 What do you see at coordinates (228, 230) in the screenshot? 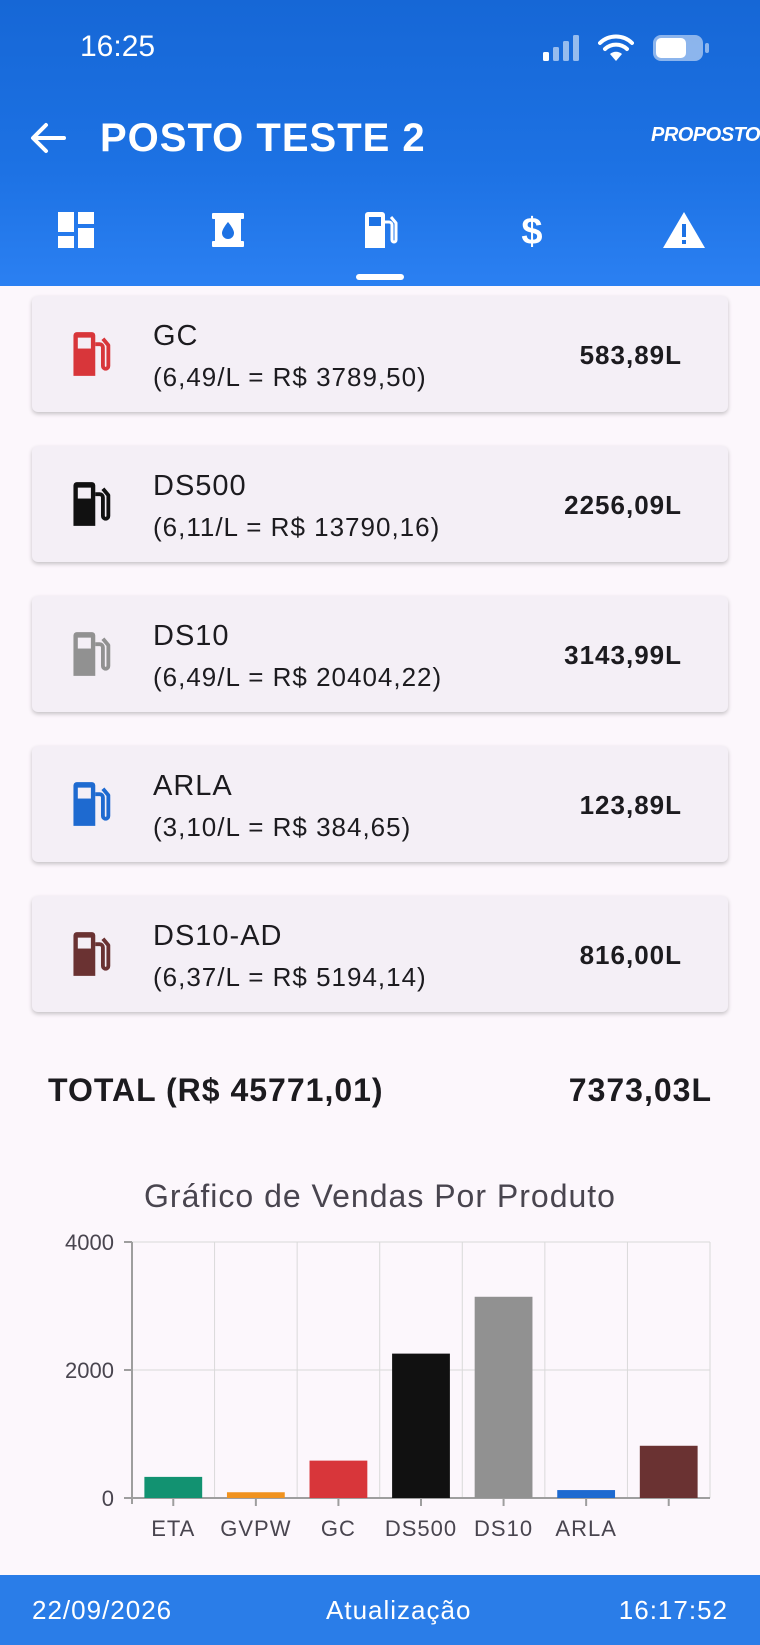
I see `tank-icon` at bounding box center [228, 230].